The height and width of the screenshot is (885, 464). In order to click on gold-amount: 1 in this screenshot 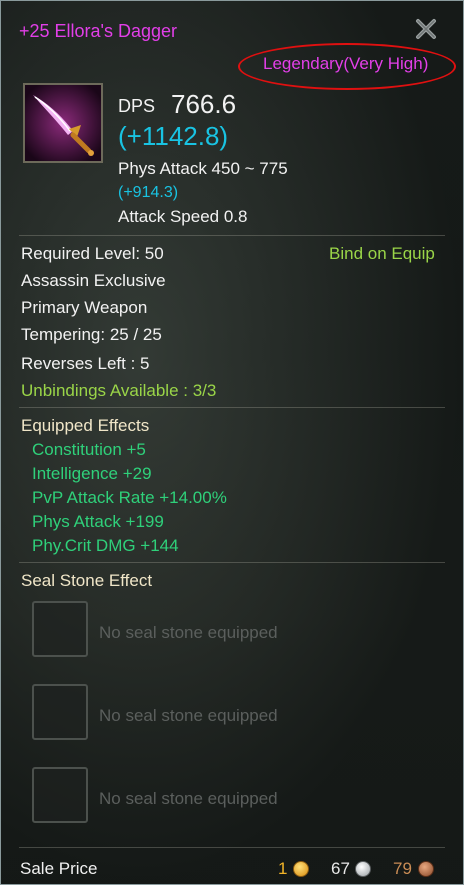, I will do `click(283, 868)`.